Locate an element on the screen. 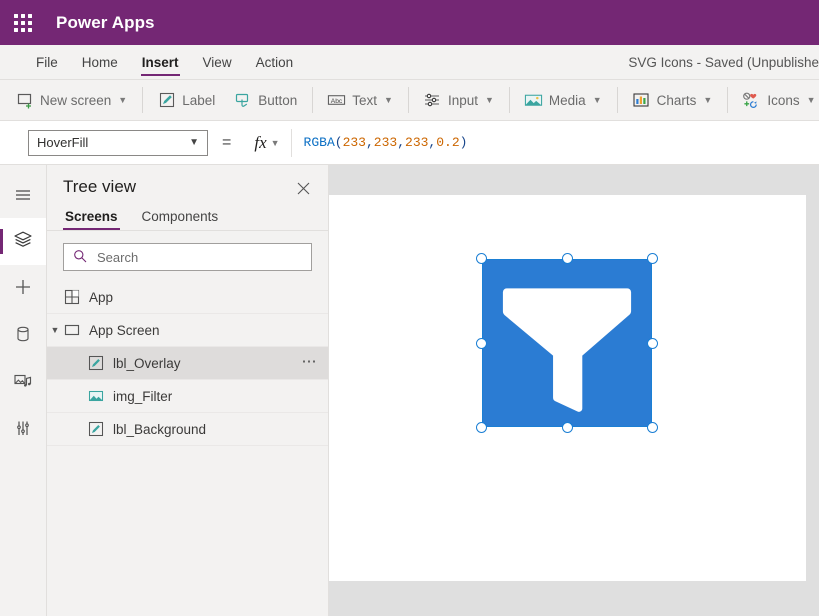 The image size is (819, 616). media-button-label: Media is located at coordinates (567, 100).